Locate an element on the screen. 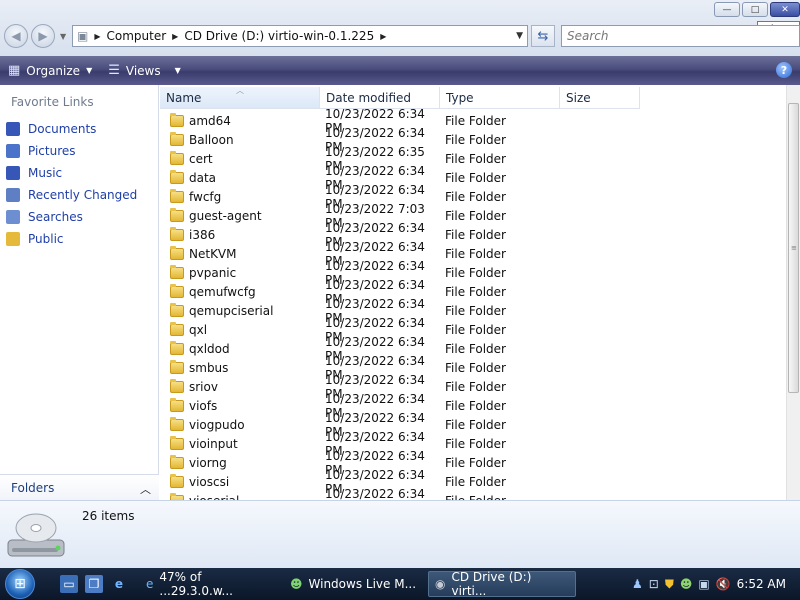  clock: 6:52 AM is located at coordinates (761, 584).